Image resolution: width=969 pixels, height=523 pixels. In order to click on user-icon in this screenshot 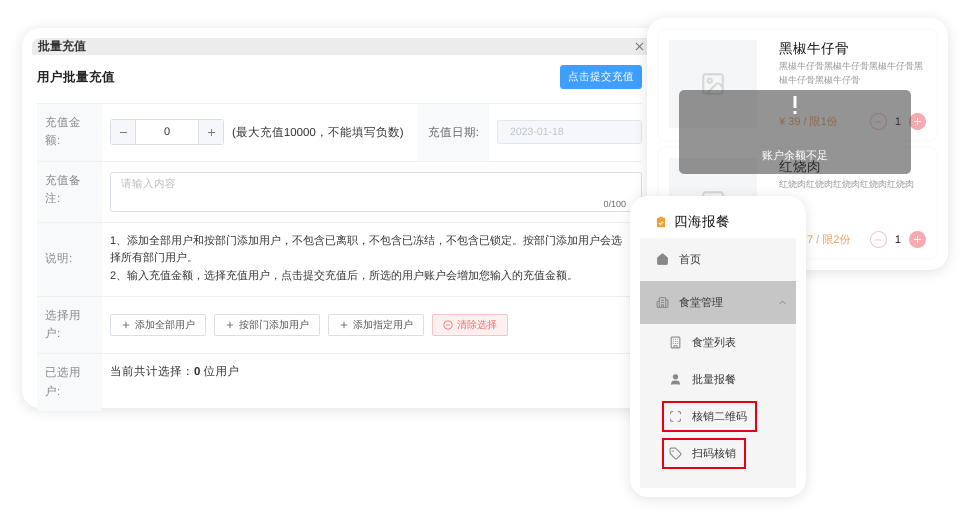, I will do `click(675, 379)`.